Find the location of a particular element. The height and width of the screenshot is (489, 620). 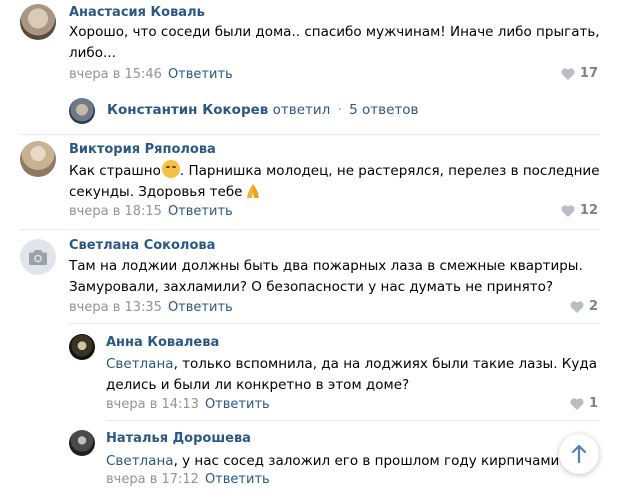

thread-summary: Константин Кокорев ответил · 5 ответов is located at coordinates (263, 110).